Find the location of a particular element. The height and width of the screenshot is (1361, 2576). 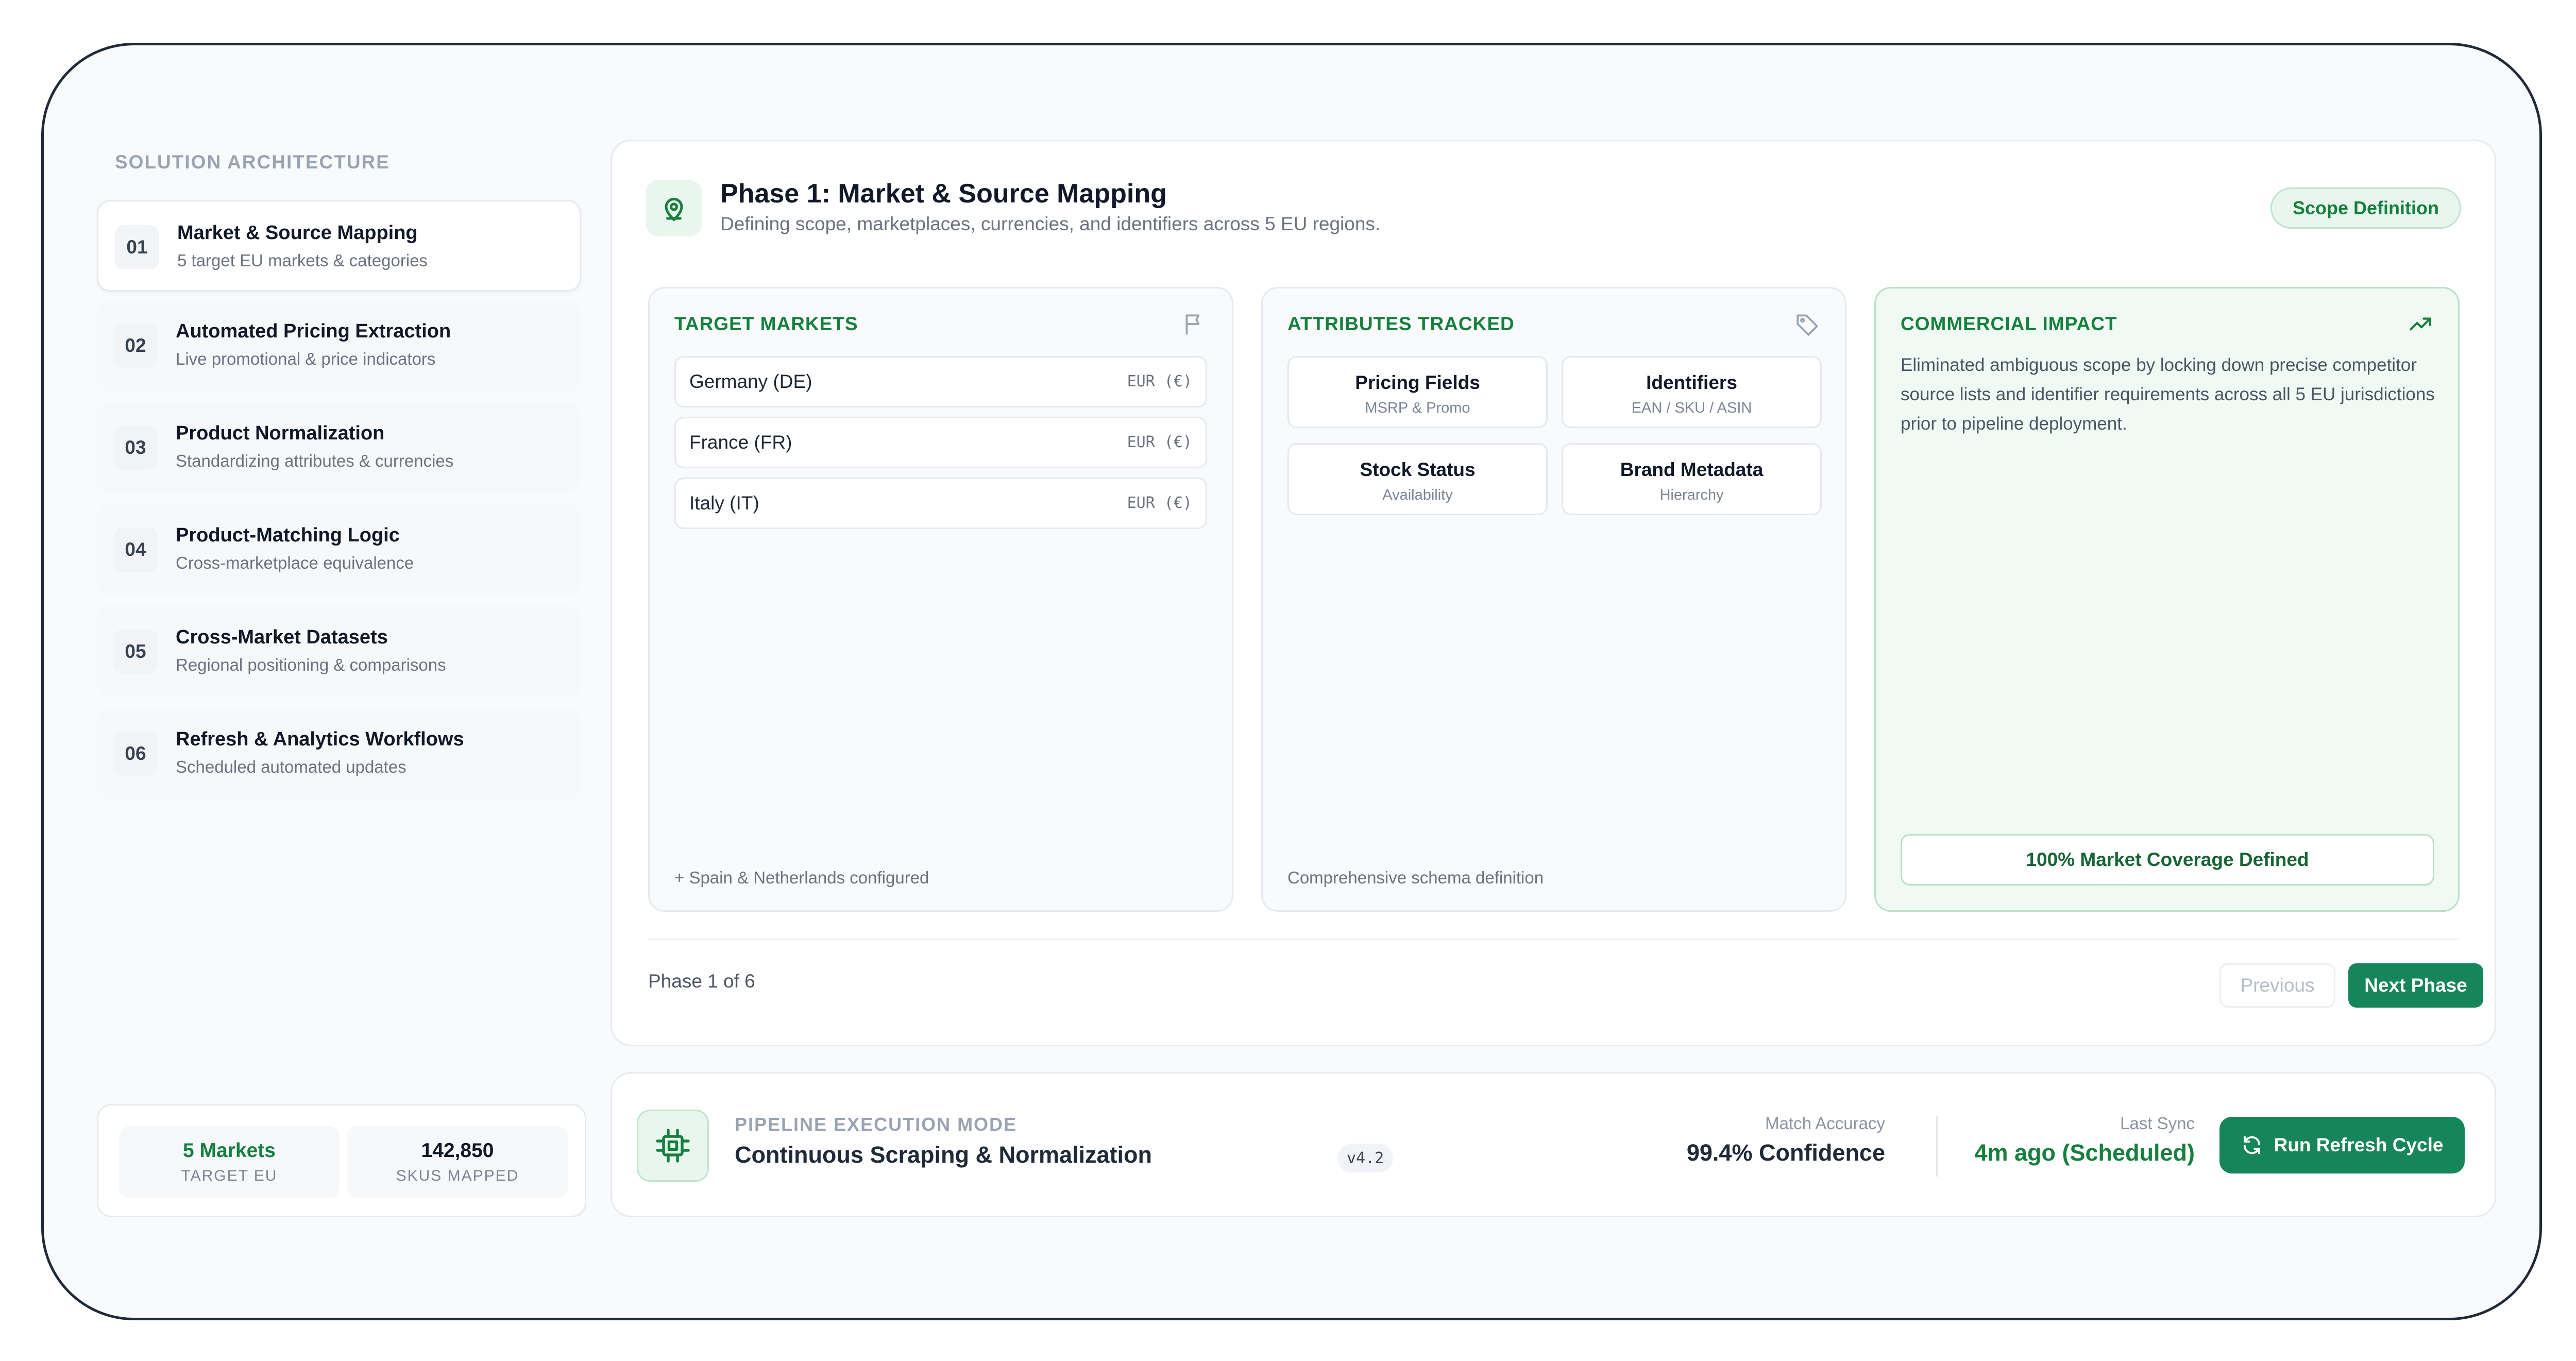

market-row: Germany (DE) EUR (€) is located at coordinates (940, 381).